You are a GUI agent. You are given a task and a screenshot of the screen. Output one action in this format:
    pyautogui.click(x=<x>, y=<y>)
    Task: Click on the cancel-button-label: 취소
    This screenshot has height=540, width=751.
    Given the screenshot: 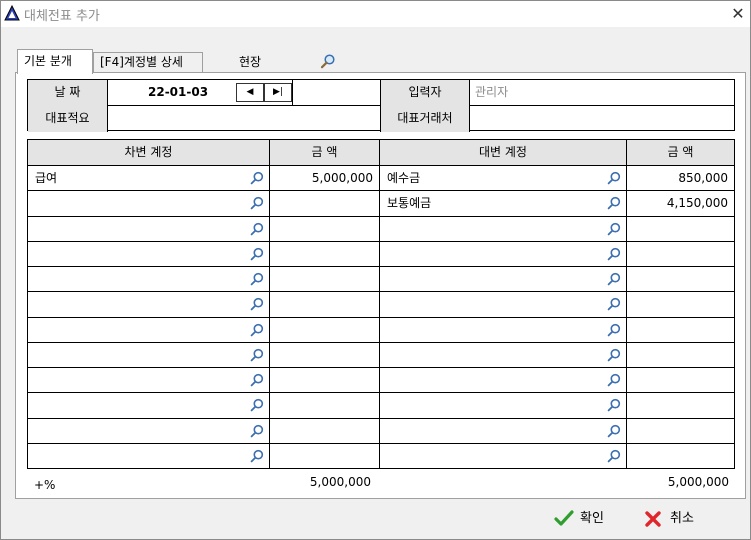 What is the action you would take?
    pyautogui.click(x=682, y=518)
    